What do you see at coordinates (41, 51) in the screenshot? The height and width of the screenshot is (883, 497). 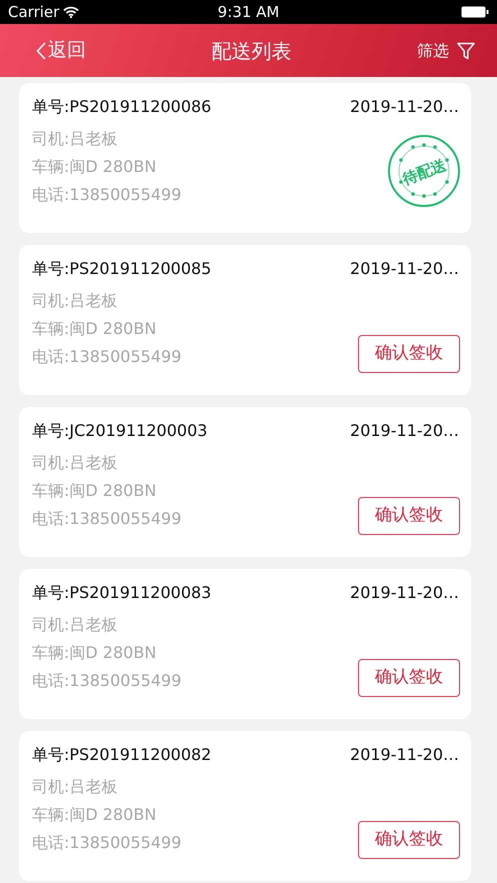 I see `back-chevron-icon` at bounding box center [41, 51].